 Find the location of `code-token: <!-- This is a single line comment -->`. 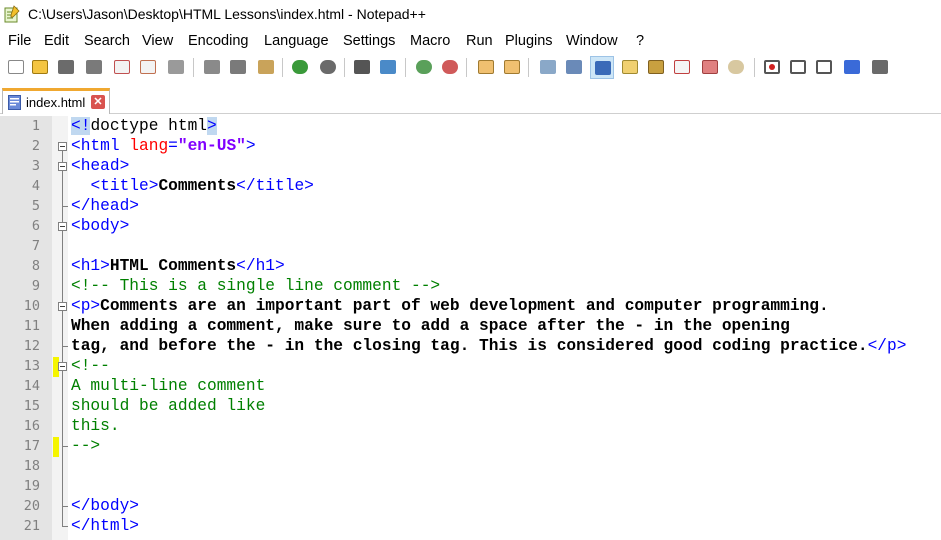

code-token: <!-- This is a single line comment --> is located at coordinates (256, 286).